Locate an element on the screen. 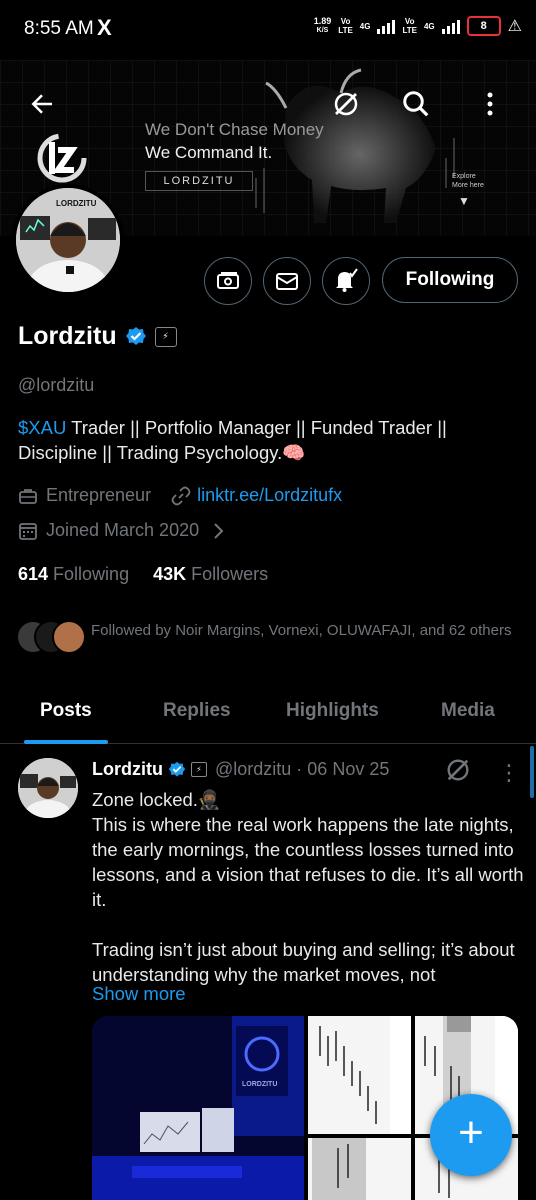 This screenshot has height=1200, width=536. triangle-down-icon: ▼ is located at coordinates (464, 201).